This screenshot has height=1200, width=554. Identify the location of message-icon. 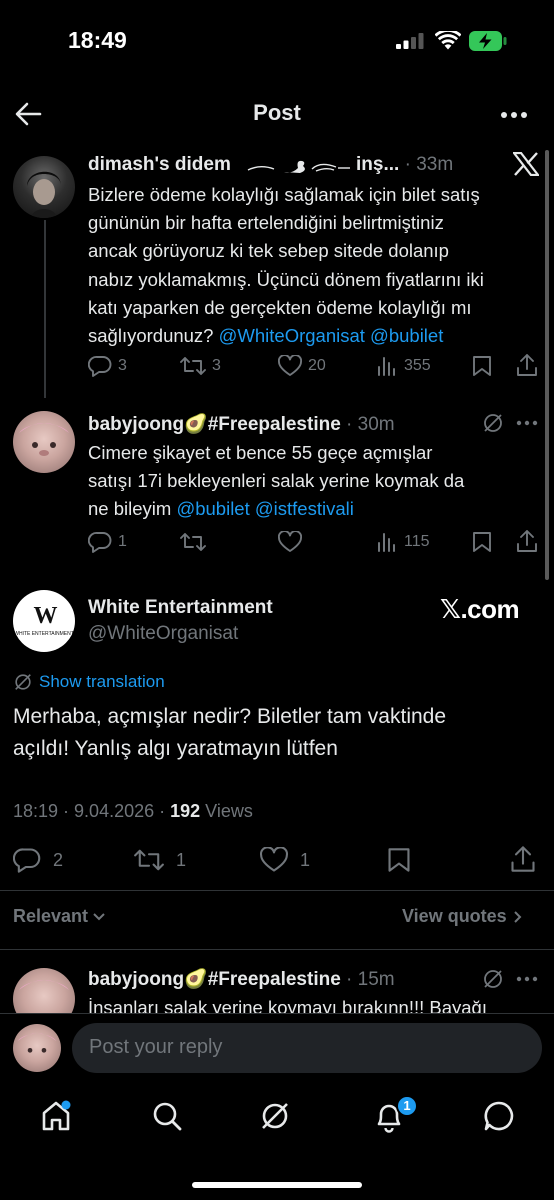
(499, 1116).